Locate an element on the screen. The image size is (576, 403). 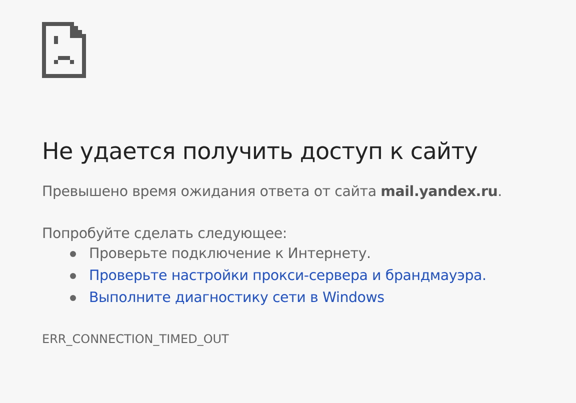
error-heading: Не удается получить доступ к сайту is located at coordinates (260, 152).